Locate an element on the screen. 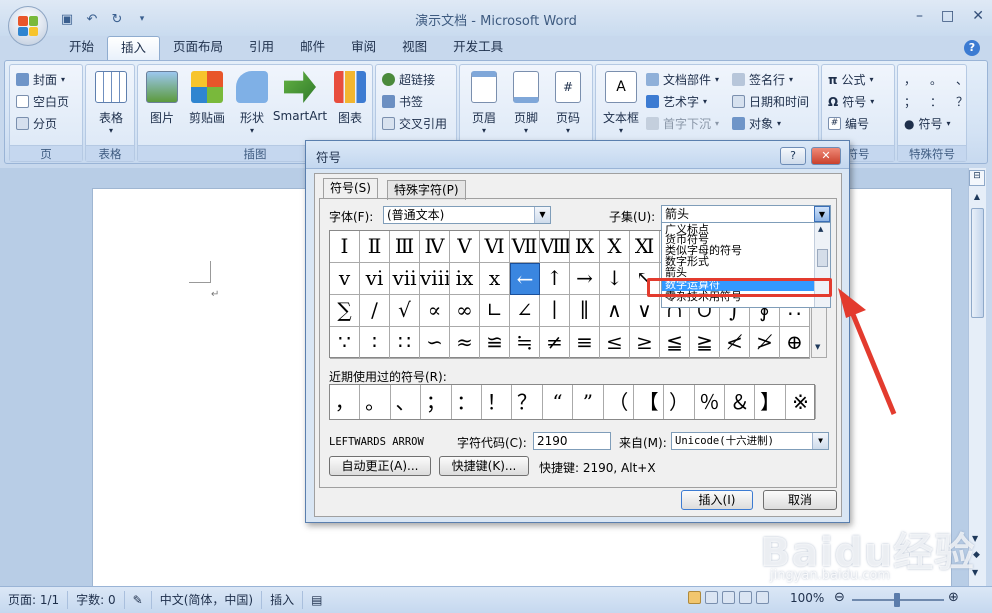  special-char: ； is located at coordinates (910, 101).